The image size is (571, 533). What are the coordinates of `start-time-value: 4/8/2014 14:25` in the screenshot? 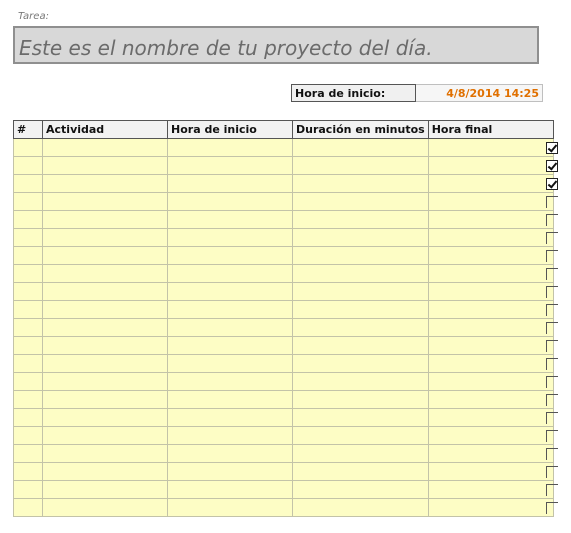 It's located at (479, 93).